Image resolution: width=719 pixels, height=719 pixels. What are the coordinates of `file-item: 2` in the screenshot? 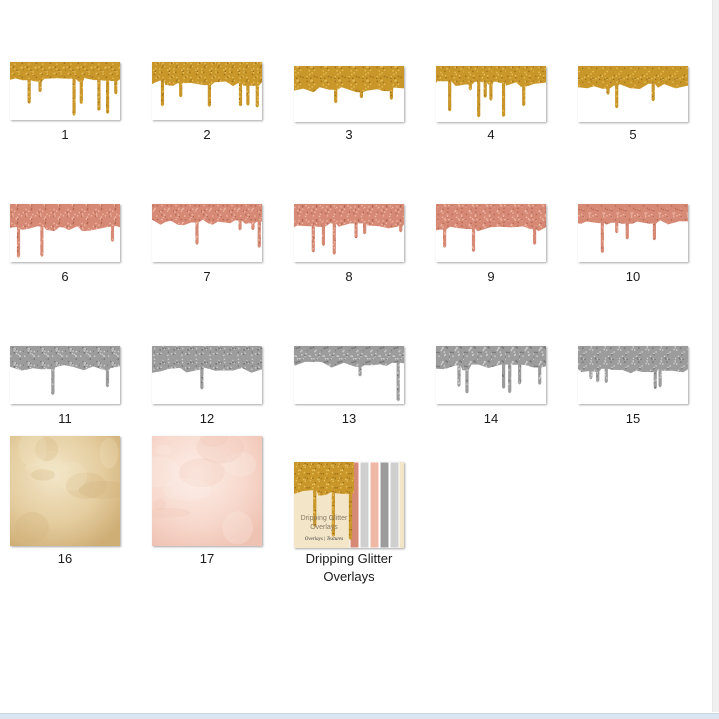 It's located at (210, 71).